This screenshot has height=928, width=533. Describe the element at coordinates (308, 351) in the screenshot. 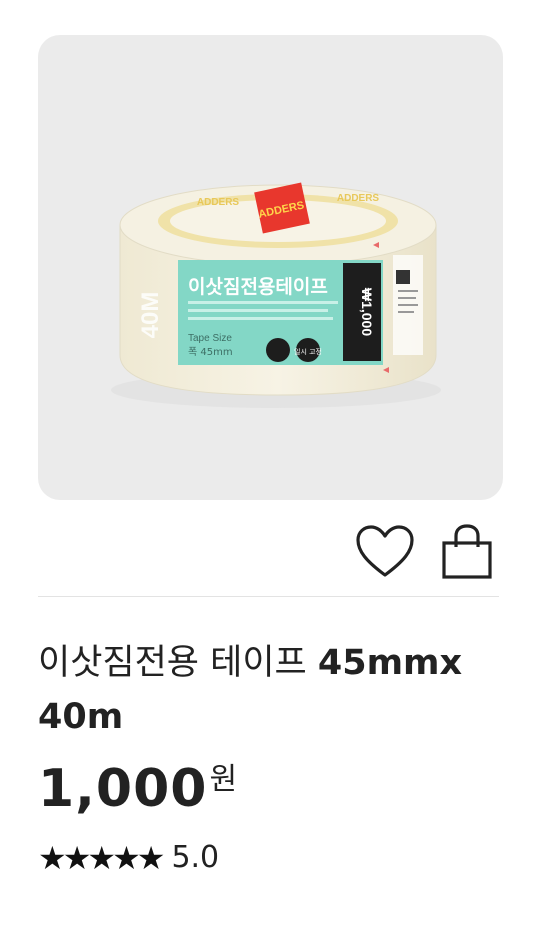

I see `badge-text: 일시 고정` at that location.